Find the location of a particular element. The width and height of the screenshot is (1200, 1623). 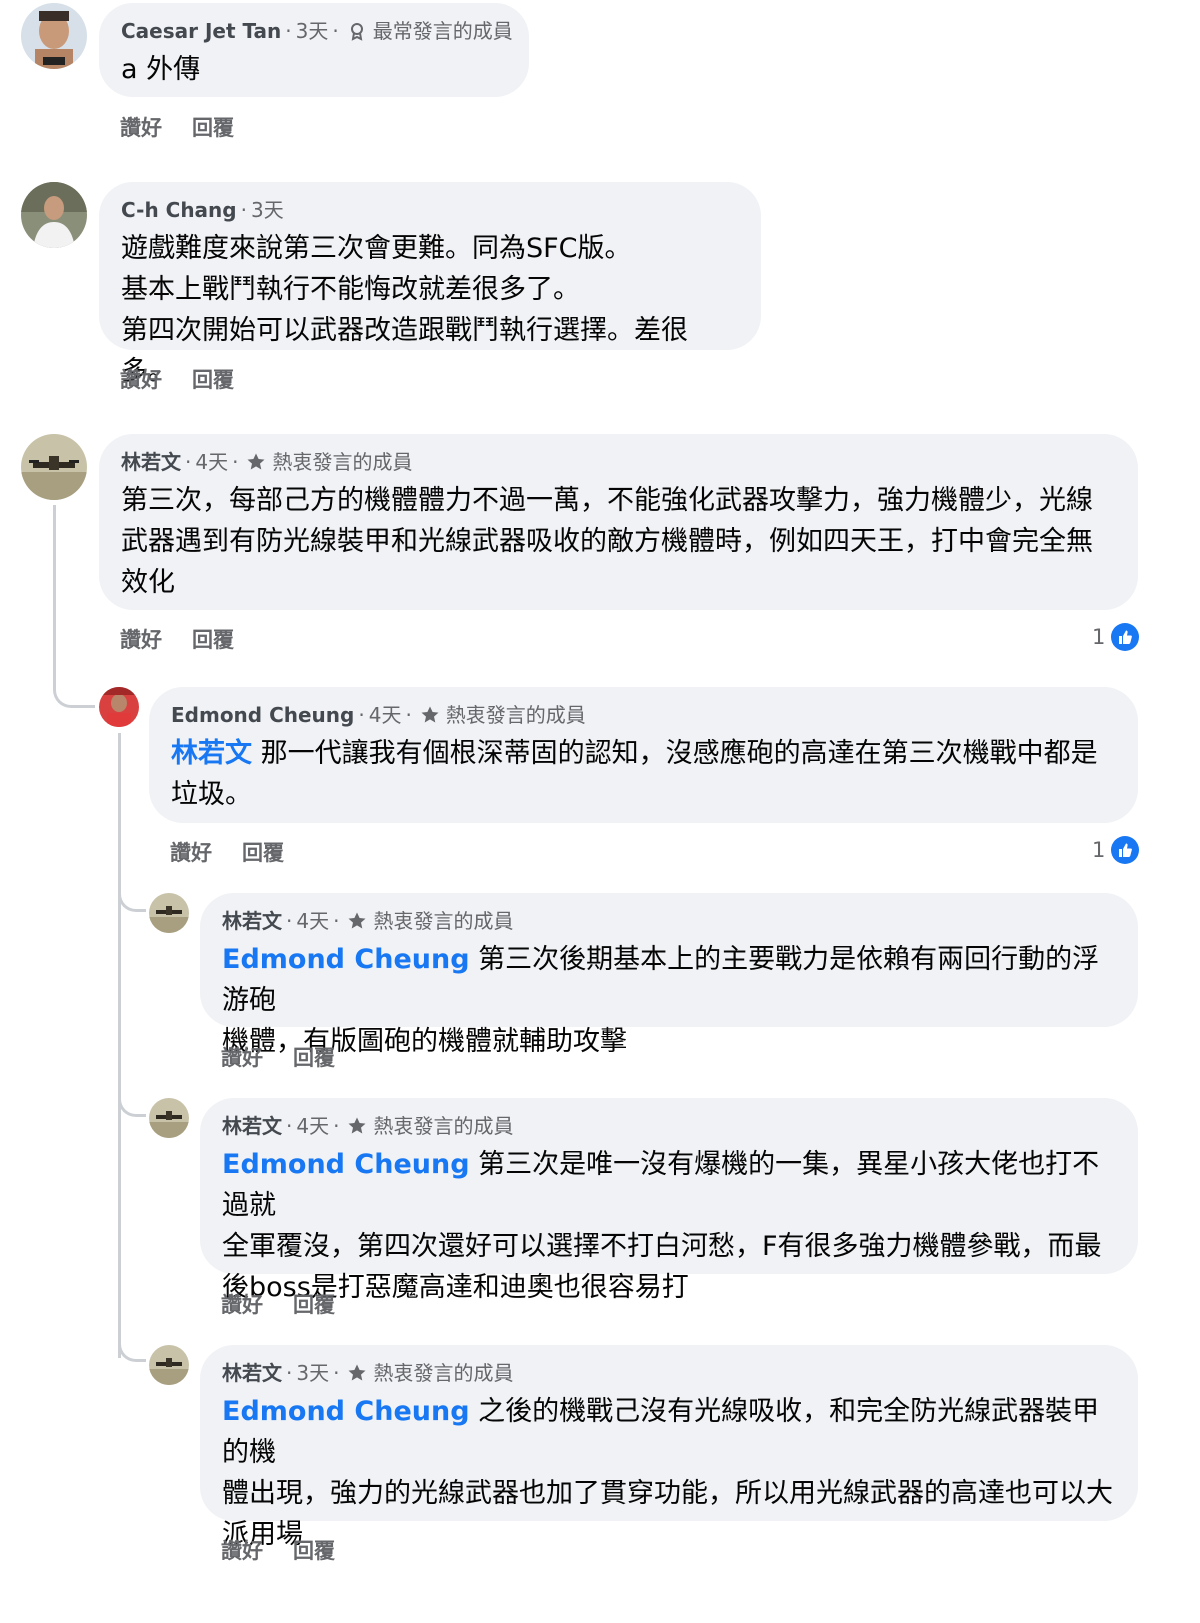

text-line: 體出現，強力的光線武器也加了貫穿功能，所以用光線武器的高達也可以大 is located at coordinates (667, 1493).